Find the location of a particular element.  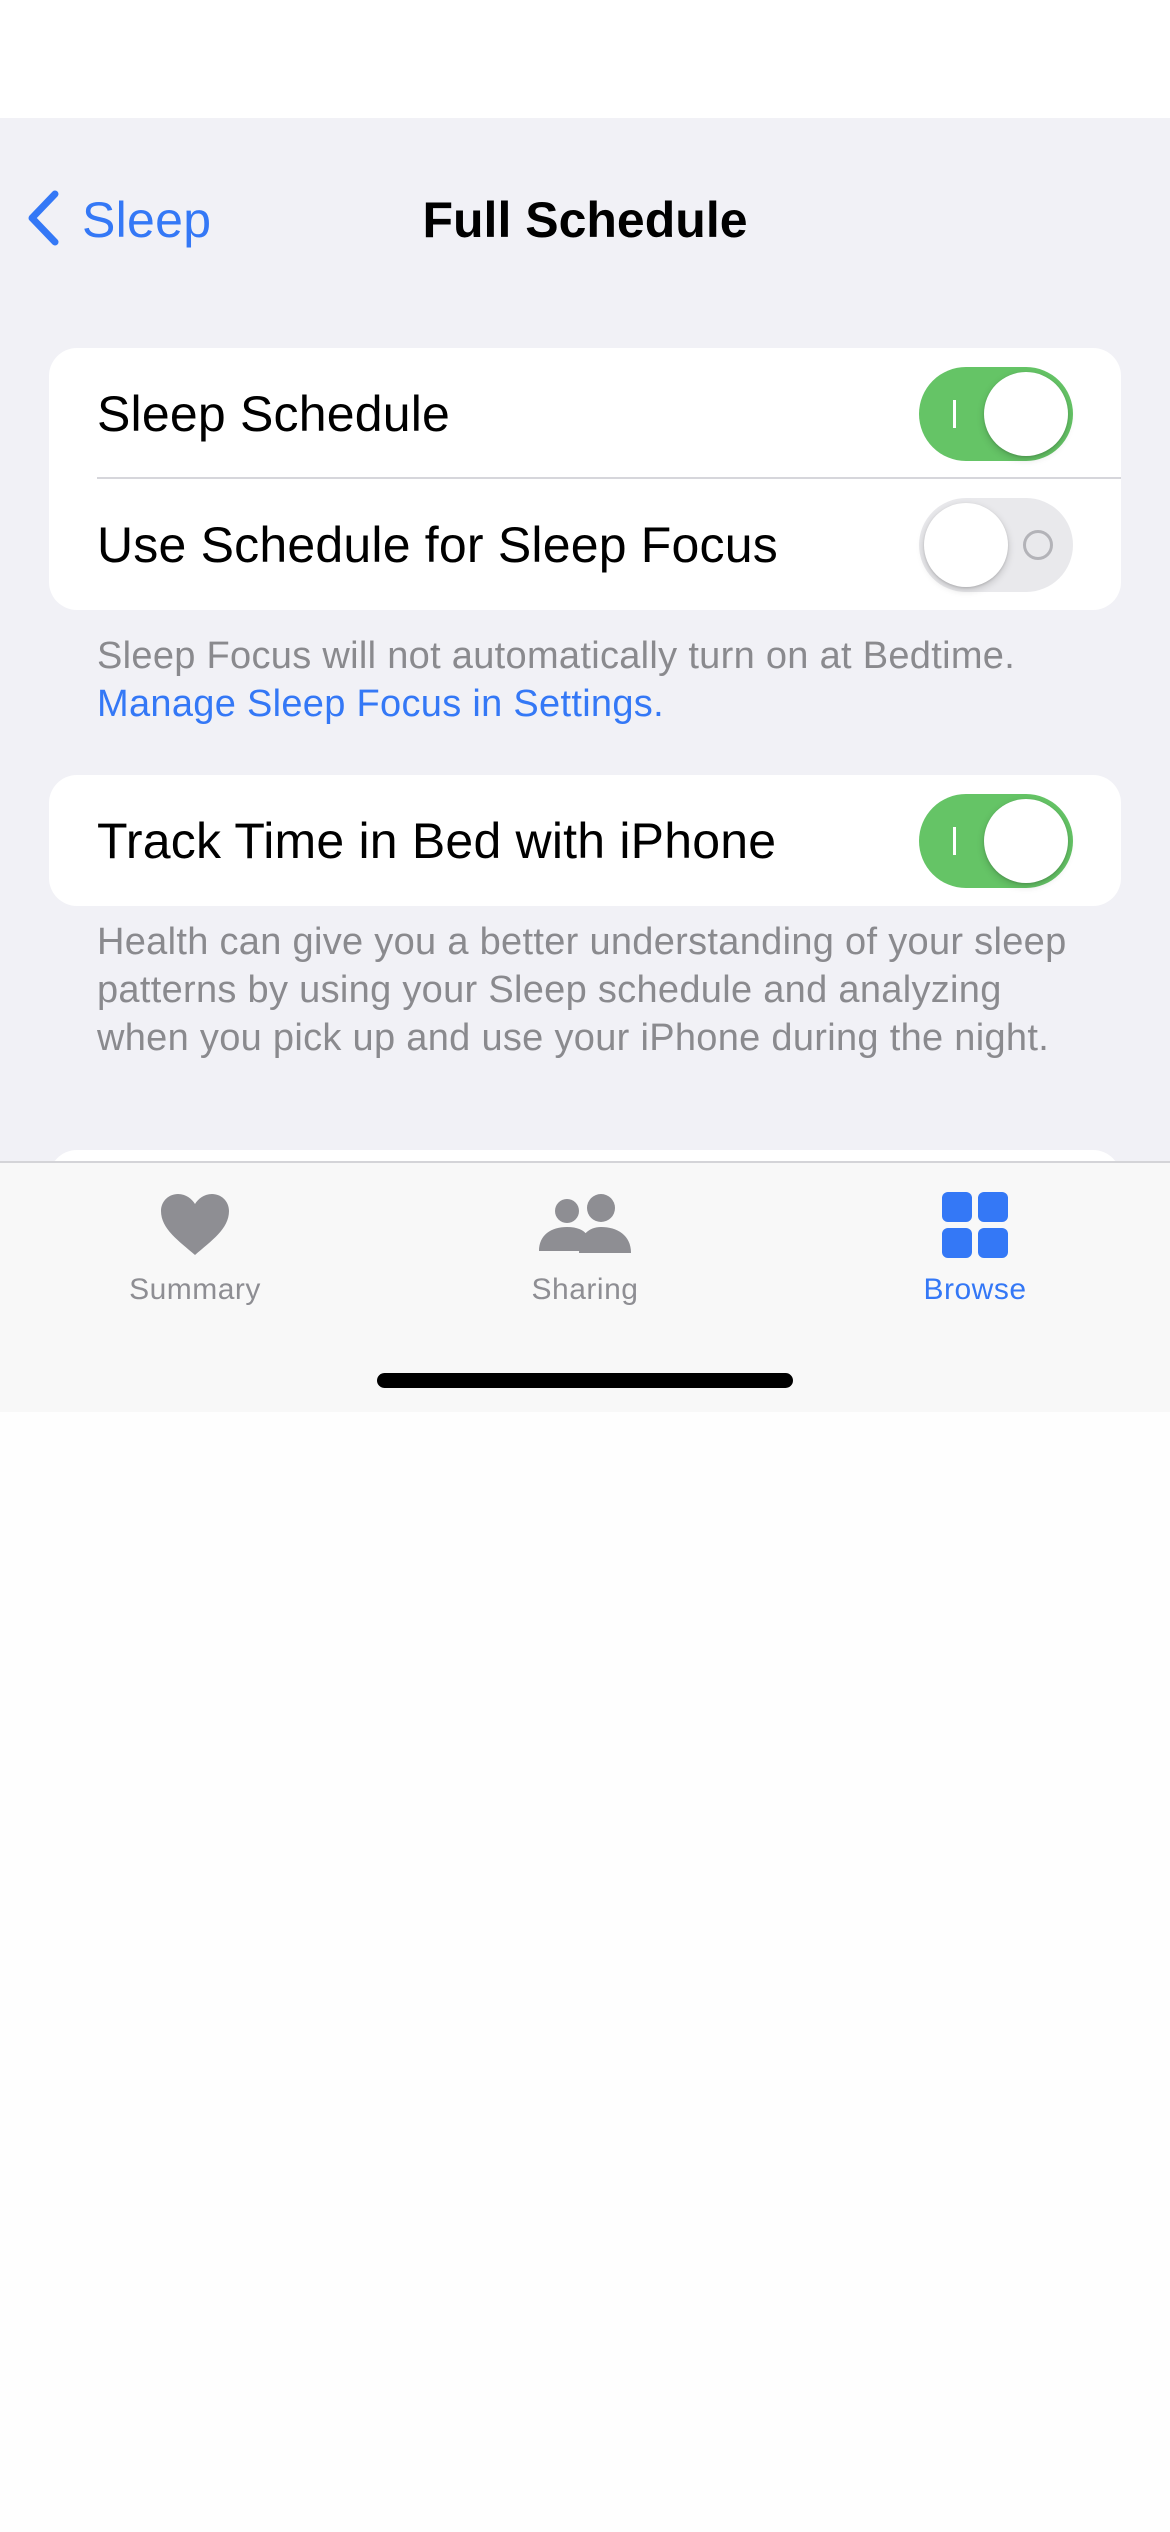

heart-icon is located at coordinates (195, 1225).